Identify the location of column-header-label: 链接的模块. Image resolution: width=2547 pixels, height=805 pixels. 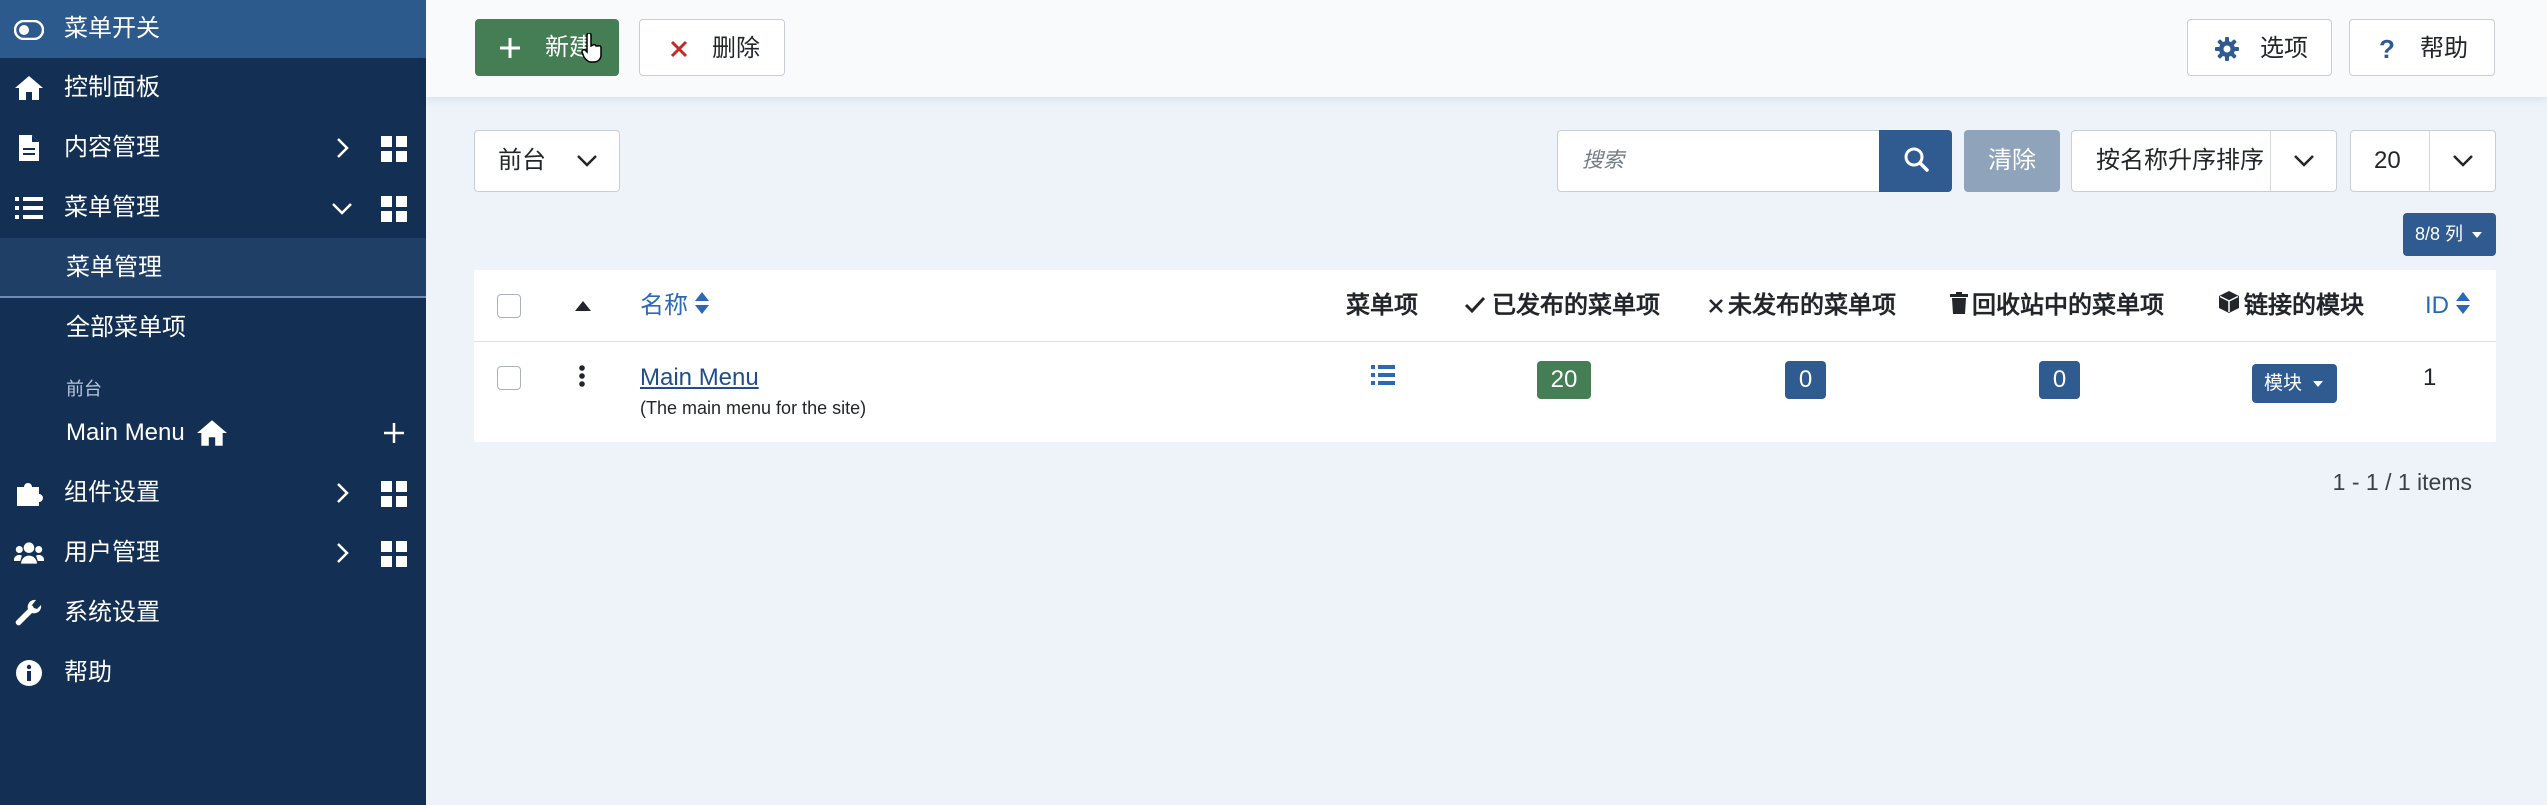
(2304, 305).